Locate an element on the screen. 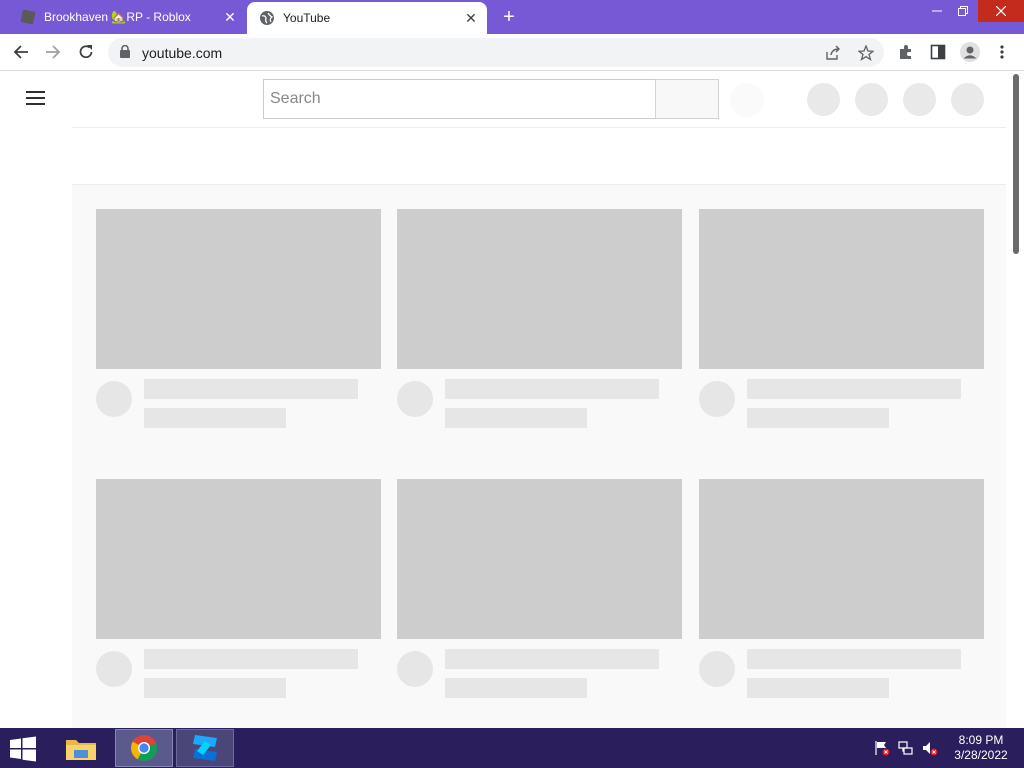  back-button is located at coordinates (21, 52).